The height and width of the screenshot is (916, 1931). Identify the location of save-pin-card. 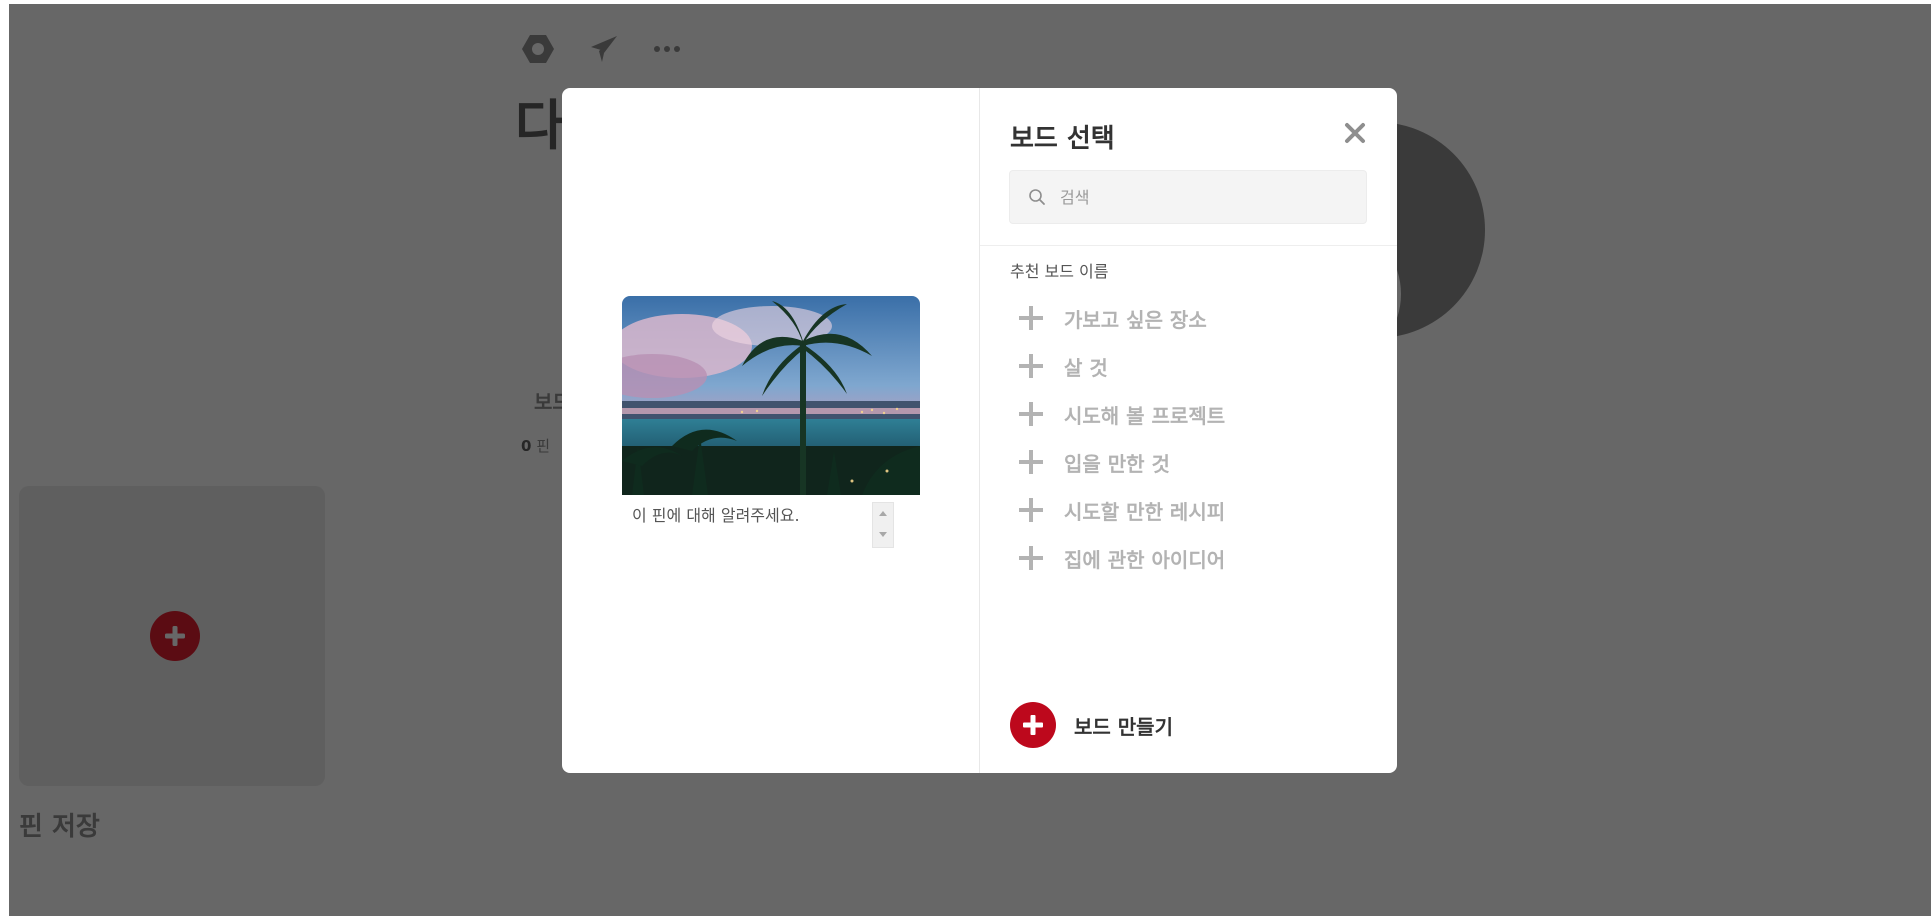
(172, 636).